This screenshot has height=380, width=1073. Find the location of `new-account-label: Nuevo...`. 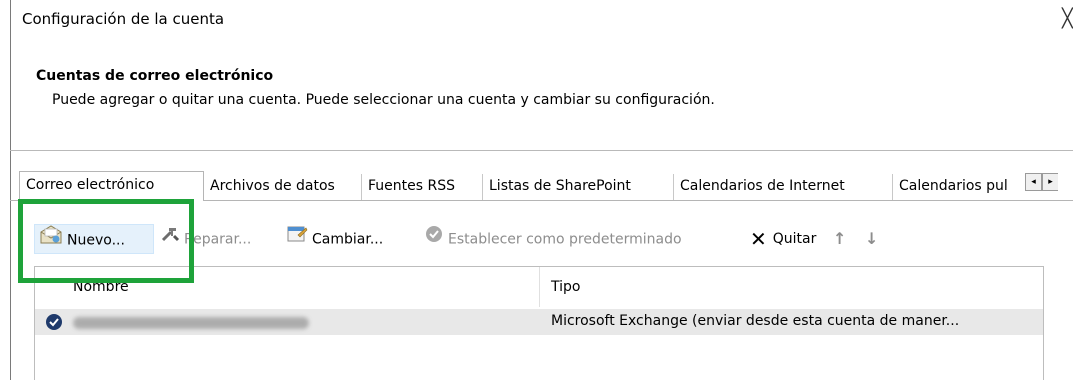

new-account-label: Nuevo... is located at coordinates (96, 240).